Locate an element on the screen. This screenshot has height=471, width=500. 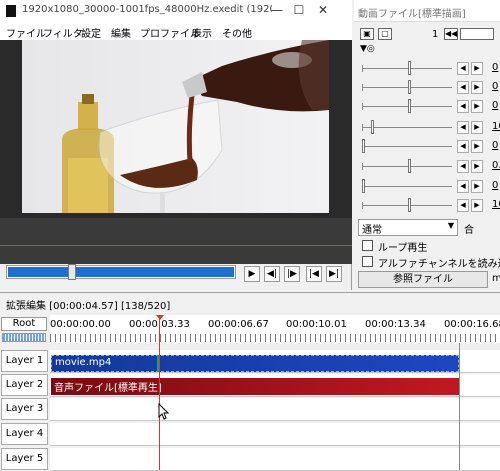
camera-control-icon: ▣ is located at coordinates (367, 34).